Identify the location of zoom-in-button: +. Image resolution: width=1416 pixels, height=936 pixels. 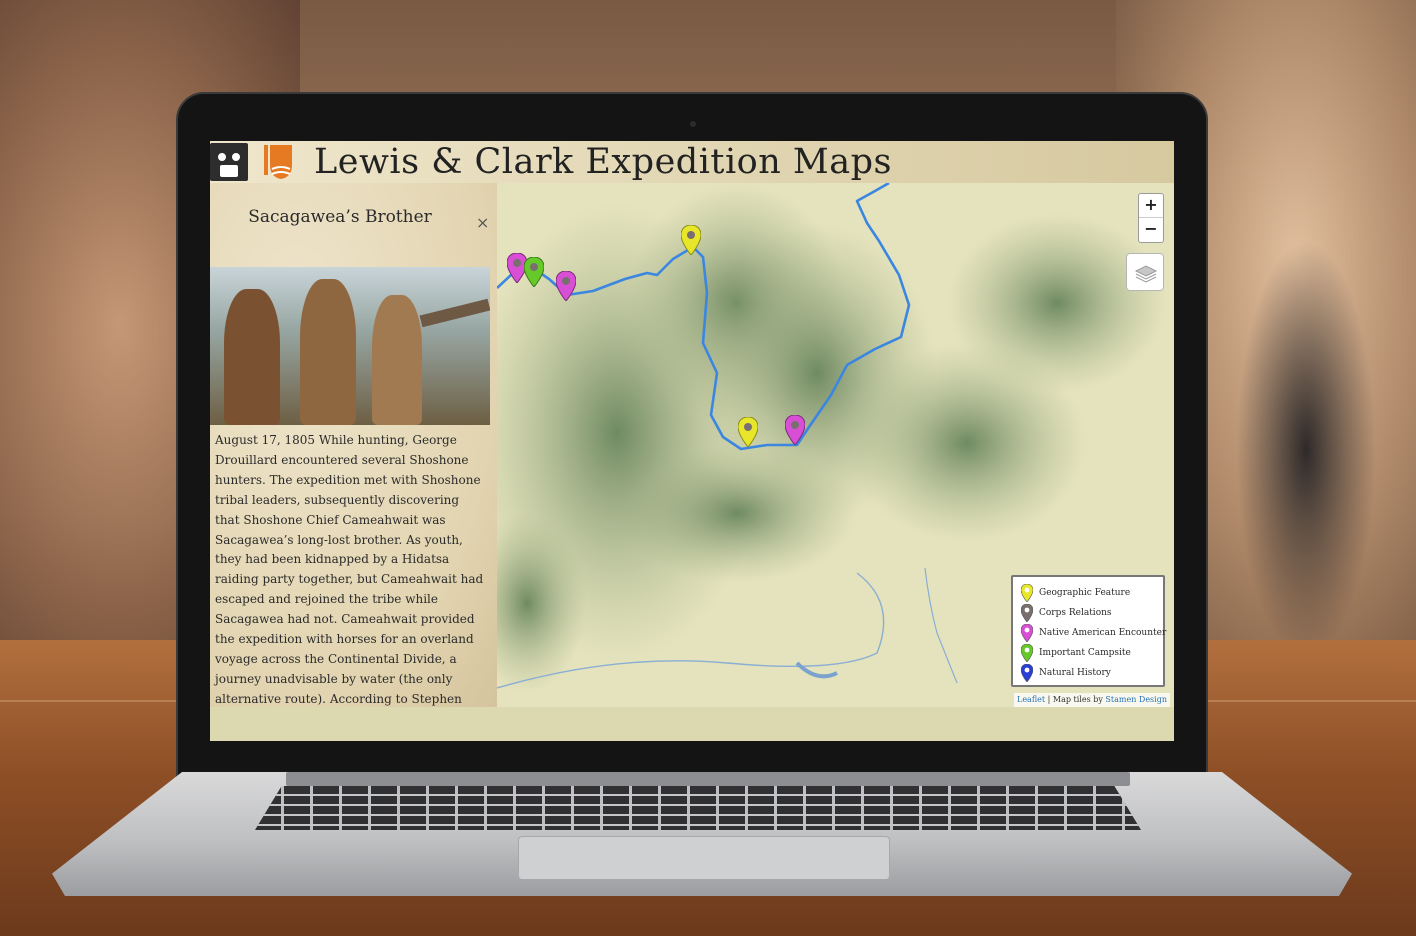
(1151, 206).